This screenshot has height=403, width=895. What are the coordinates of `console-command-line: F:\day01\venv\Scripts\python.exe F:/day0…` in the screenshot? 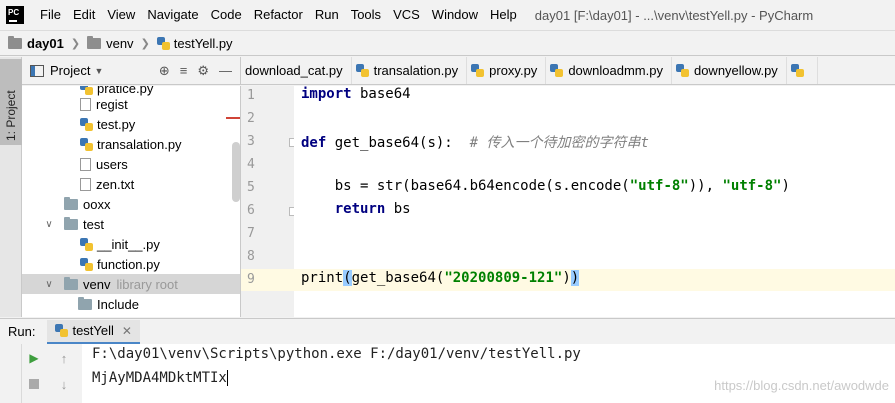 It's located at (336, 354).